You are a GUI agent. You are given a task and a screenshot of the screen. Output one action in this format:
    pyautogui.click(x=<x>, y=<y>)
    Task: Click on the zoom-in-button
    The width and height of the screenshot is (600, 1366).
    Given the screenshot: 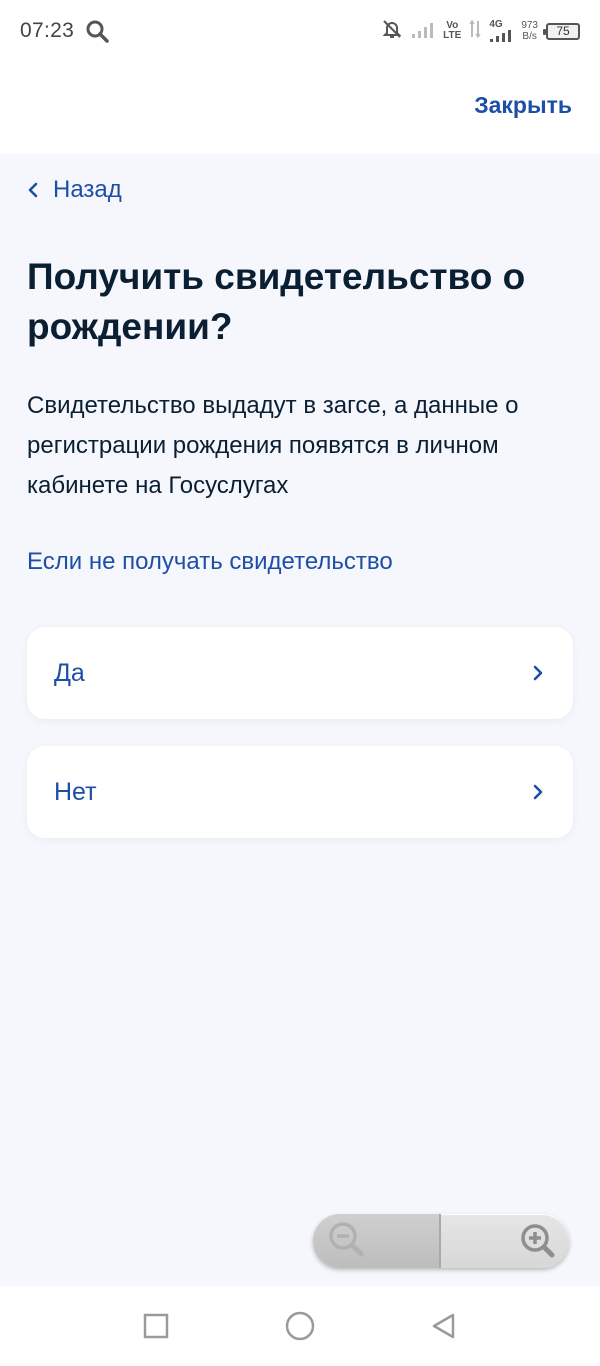 What is the action you would take?
    pyautogui.click(x=505, y=1241)
    